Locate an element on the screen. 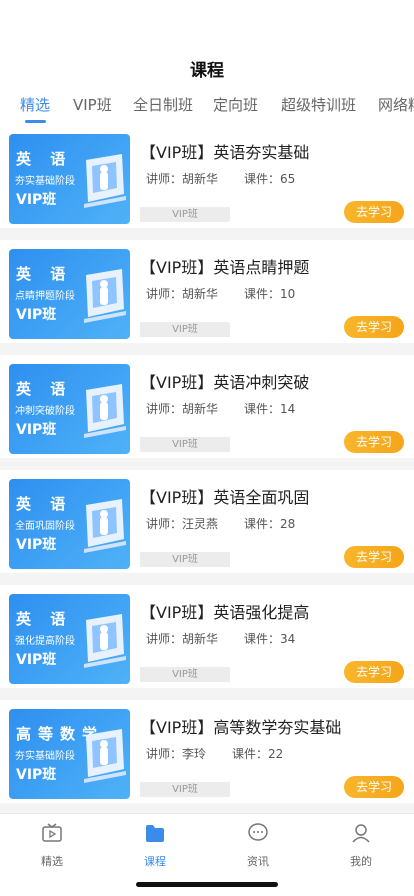  tab-vip: VIP班 is located at coordinates (92, 104).